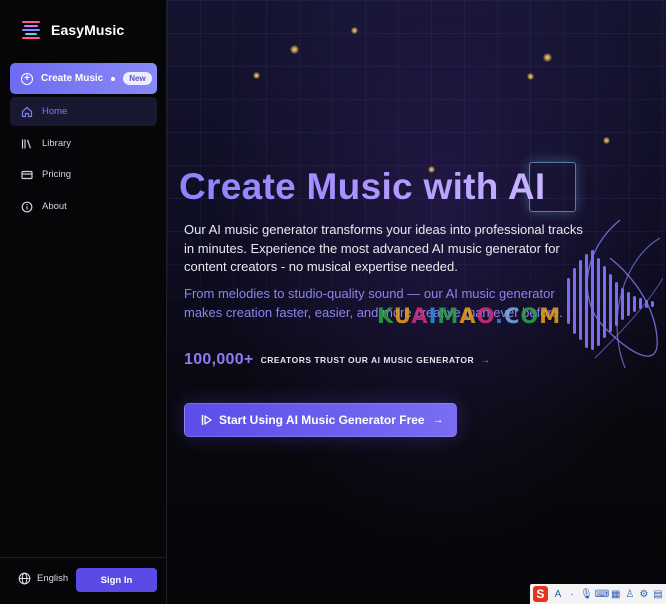 The height and width of the screenshot is (604, 666). I want to click on sidebar-item-pricing: Pricing, so click(83, 174).